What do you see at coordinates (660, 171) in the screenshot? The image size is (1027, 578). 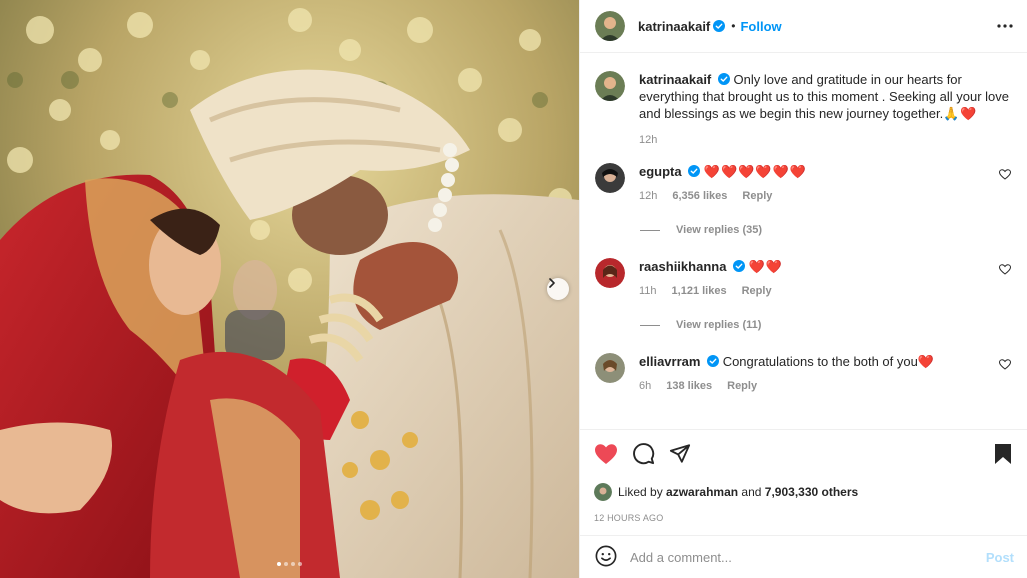 I see `comment-username: egupta` at bounding box center [660, 171].